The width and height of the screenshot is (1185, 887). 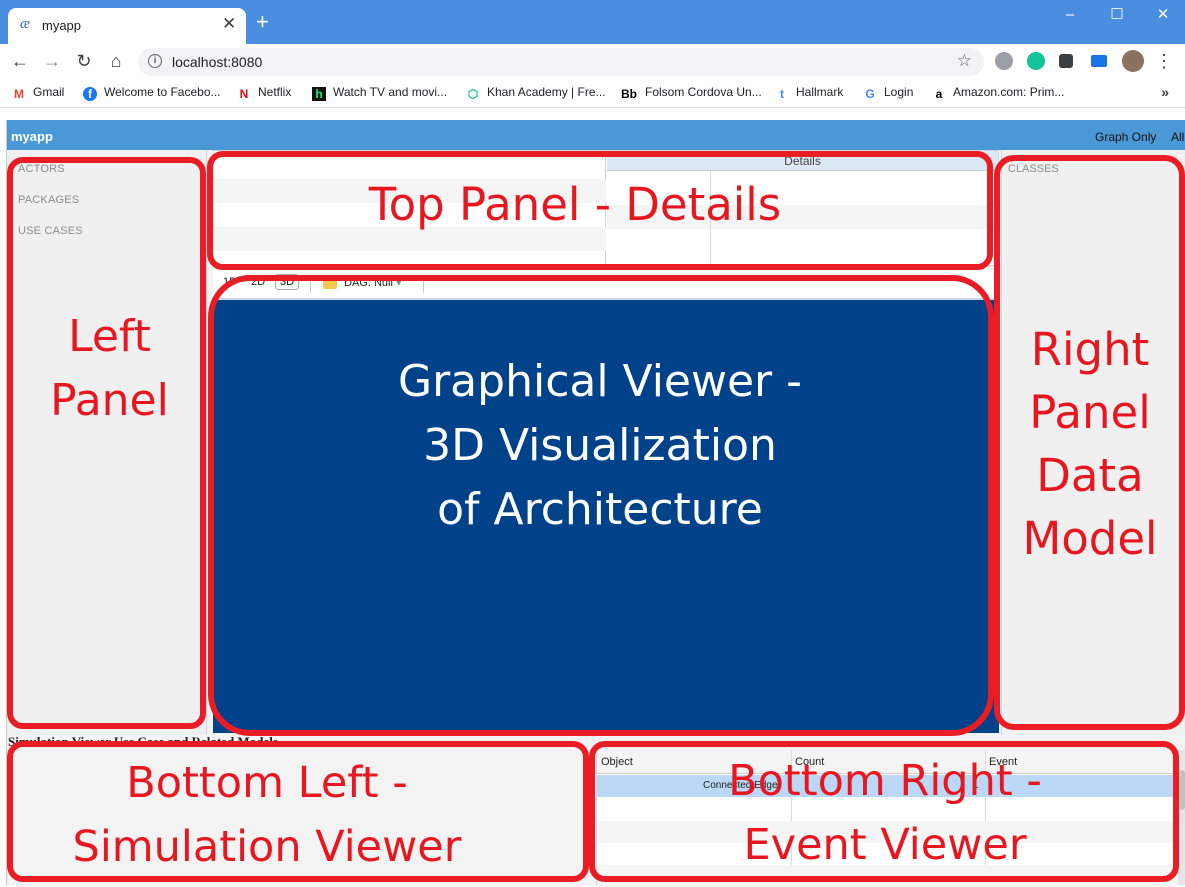 What do you see at coordinates (20, 61) in the screenshot?
I see `back-icon: ←` at bounding box center [20, 61].